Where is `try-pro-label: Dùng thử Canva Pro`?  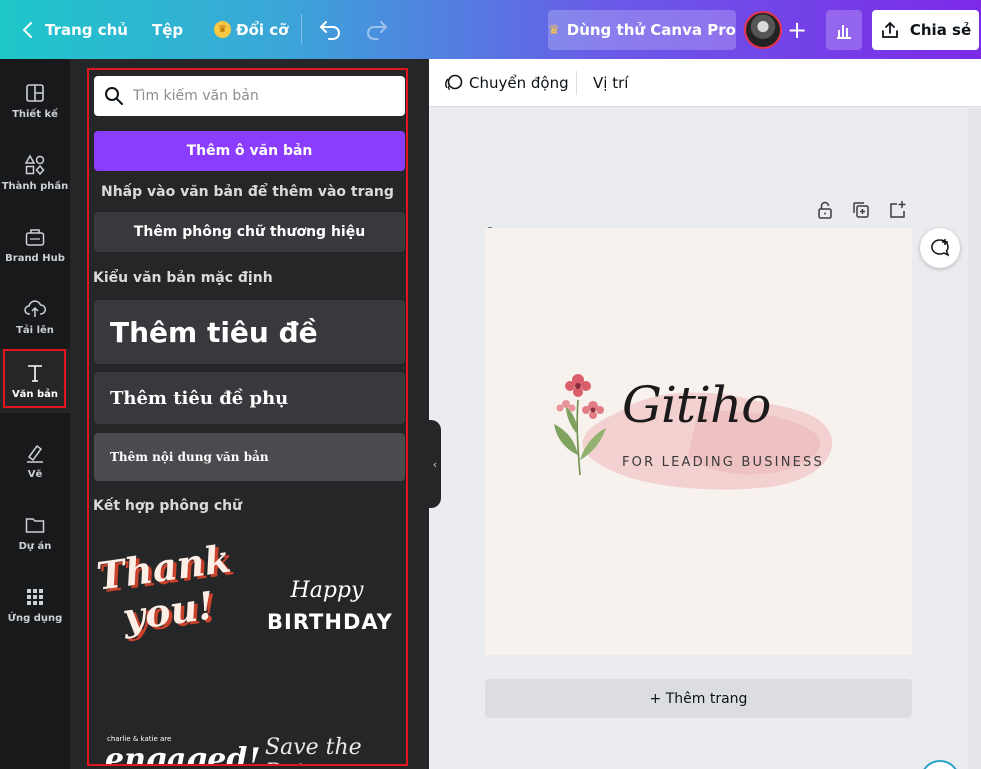
try-pro-label: Dùng thử Canva Pro is located at coordinates (651, 30).